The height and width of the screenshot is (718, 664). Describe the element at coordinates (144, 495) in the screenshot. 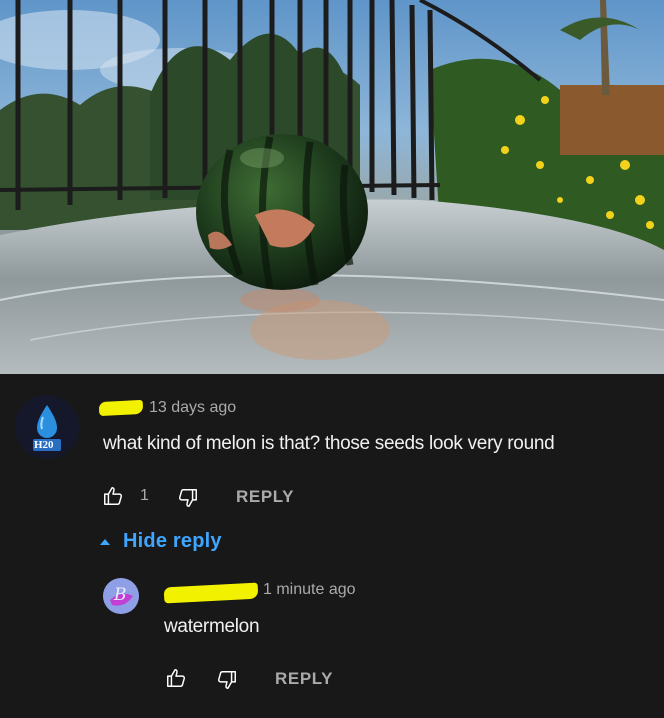

I see `like-count: 1` at that location.